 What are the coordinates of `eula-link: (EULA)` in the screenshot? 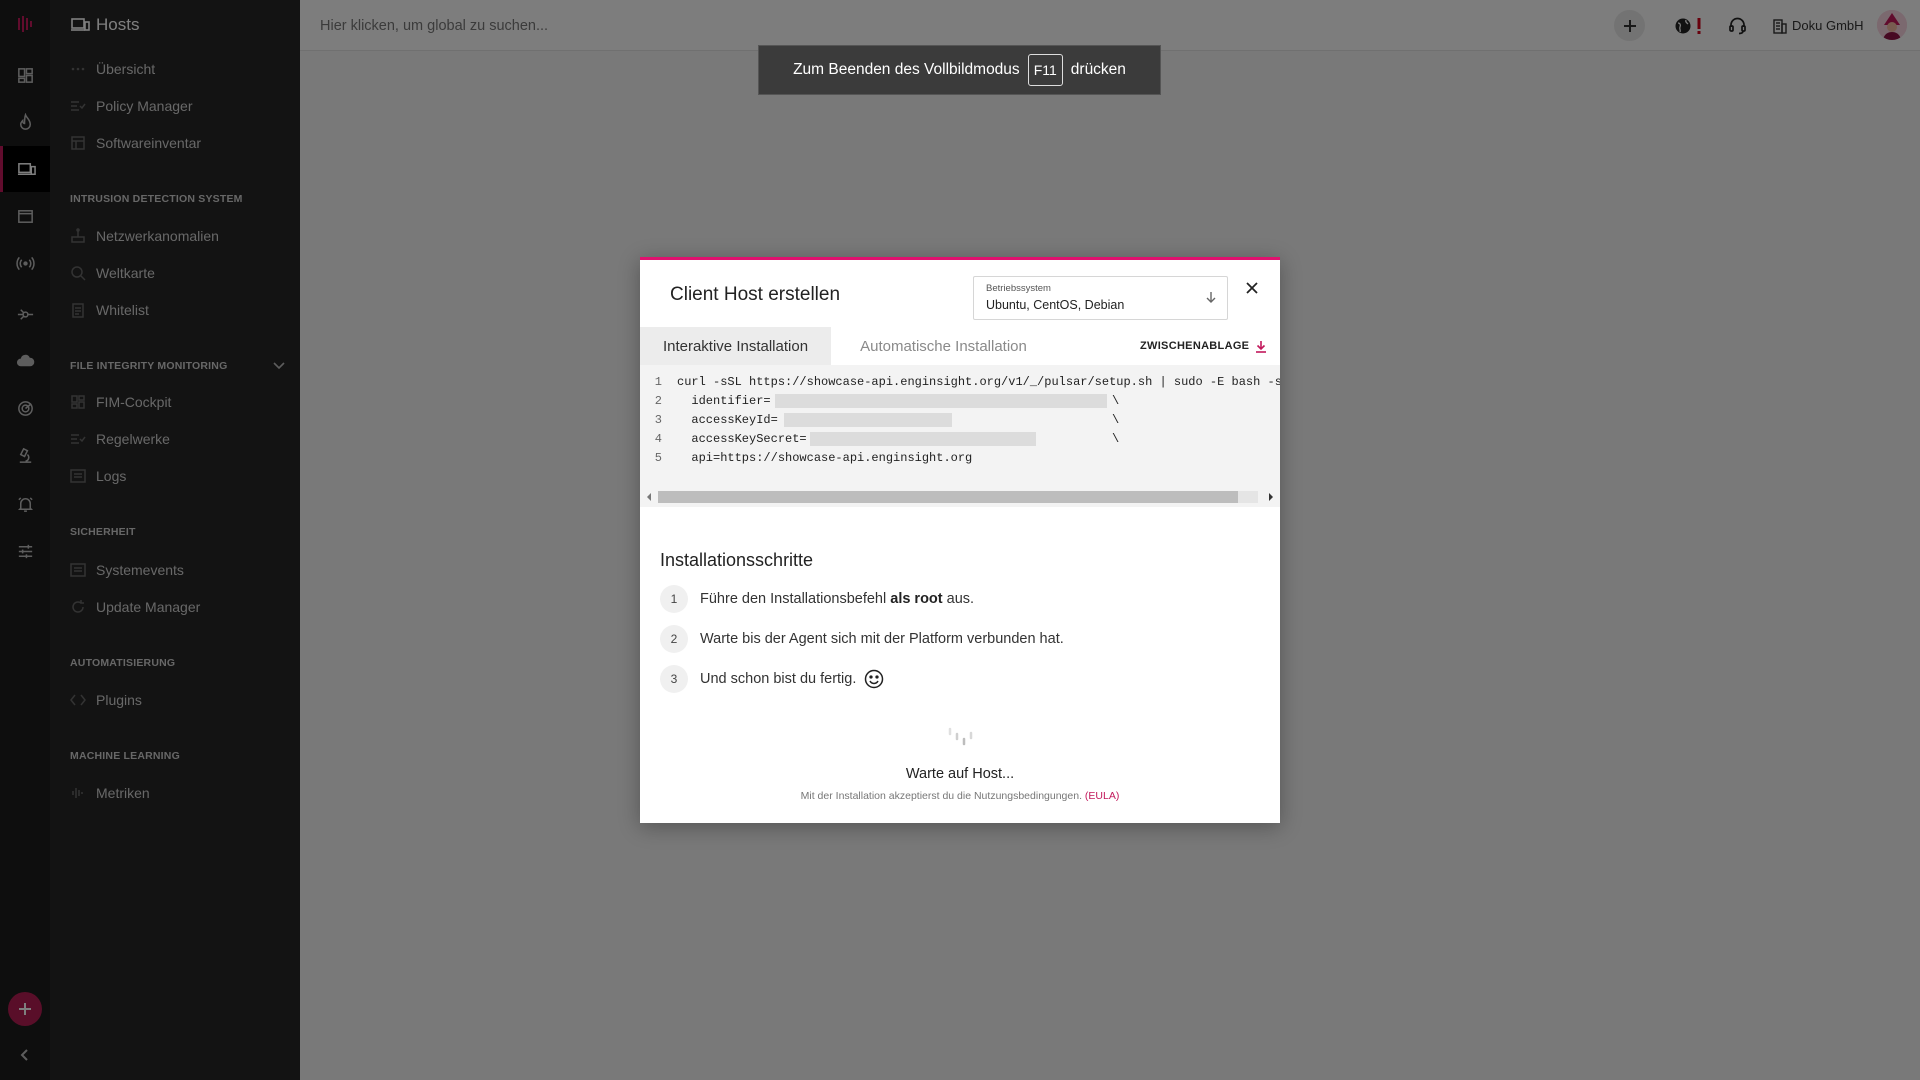 It's located at (1102, 796).